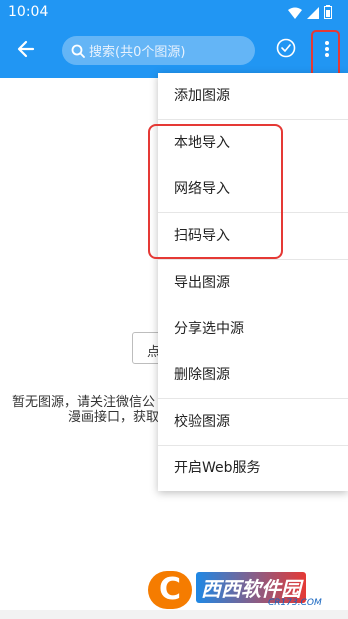  What do you see at coordinates (253, 329) in the screenshot?
I see `menu-item-share-selected: 分享选中源` at bounding box center [253, 329].